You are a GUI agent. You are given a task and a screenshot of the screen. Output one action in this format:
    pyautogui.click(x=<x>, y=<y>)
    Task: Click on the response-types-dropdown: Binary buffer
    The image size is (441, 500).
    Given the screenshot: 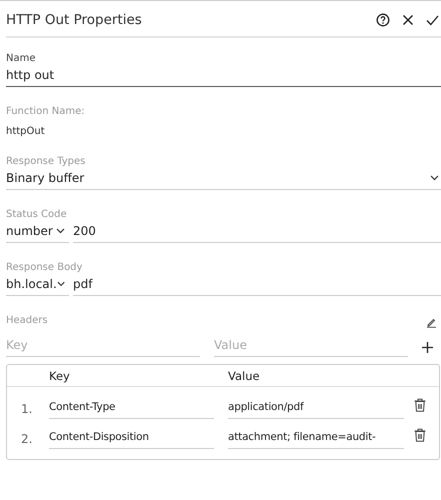 What is the action you would take?
    pyautogui.click(x=223, y=180)
    